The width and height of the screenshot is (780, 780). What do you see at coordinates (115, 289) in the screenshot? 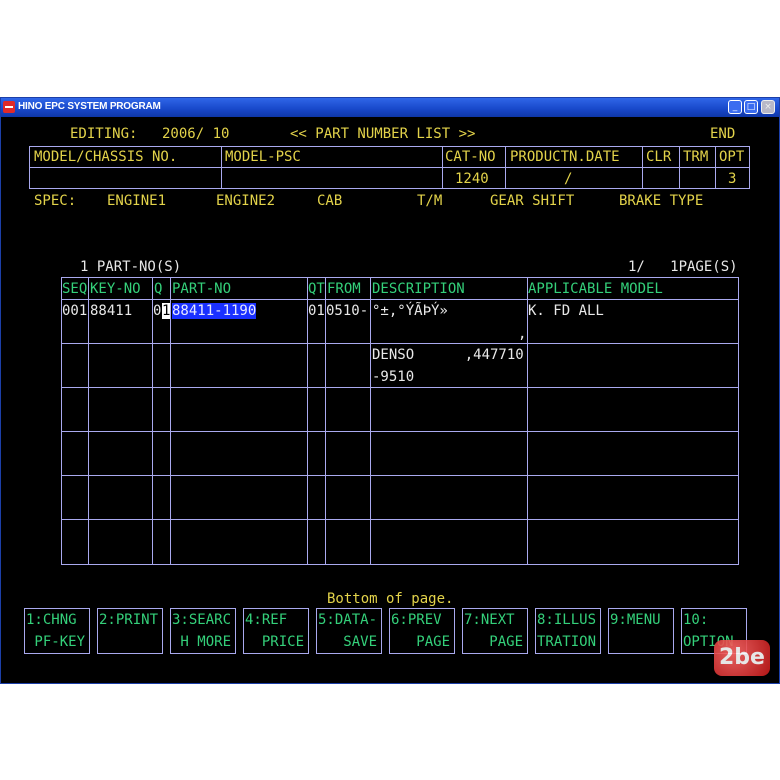
I see `key-no-header: KEY-NO` at bounding box center [115, 289].